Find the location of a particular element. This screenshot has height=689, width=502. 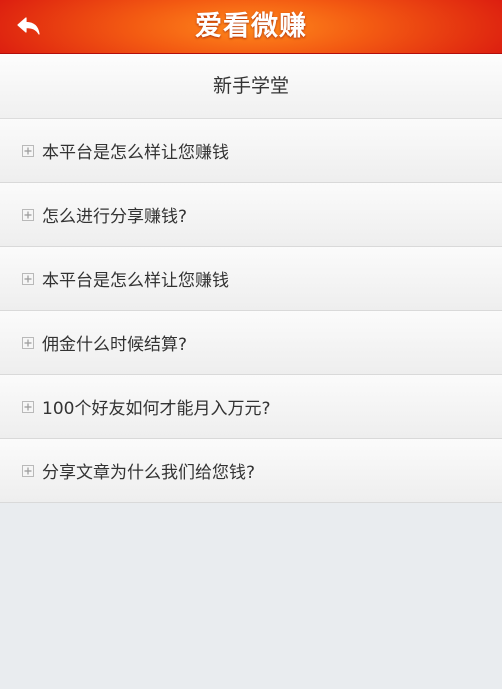

faq-item-label: 分享文章为什么我们给您钱? is located at coordinates (149, 473).